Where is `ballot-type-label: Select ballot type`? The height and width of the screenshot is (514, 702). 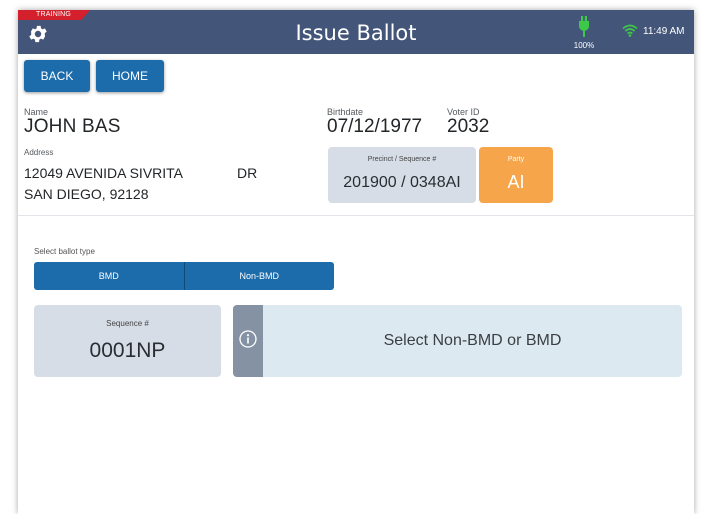 ballot-type-label: Select ballot type is located at coordinates (64, 251).